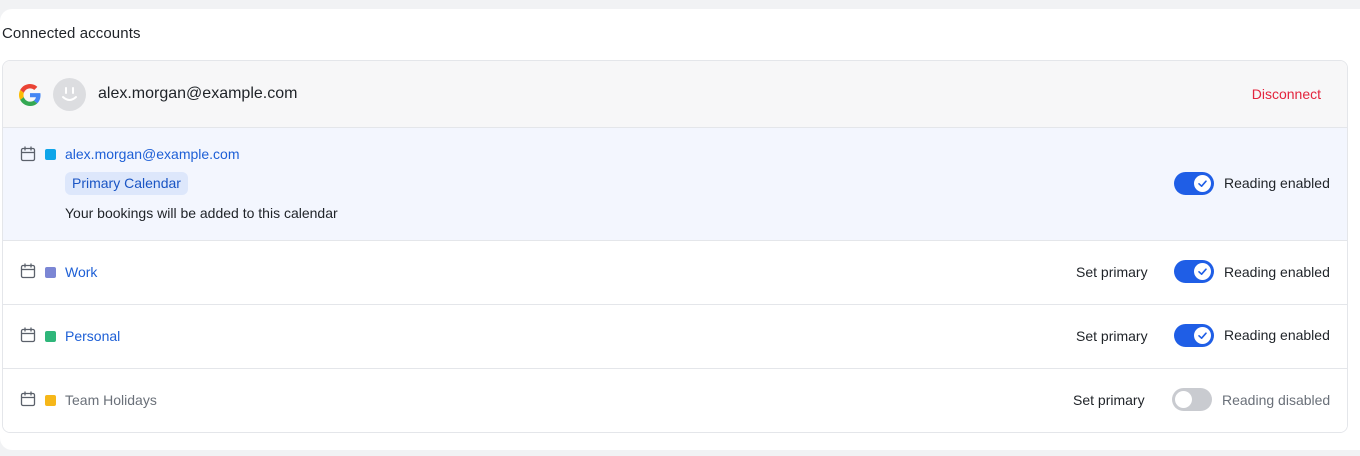  What do you see at coordinates (126, 183) in the screenshot?
I see `primary-calendar-badge: Primary Calendar` at bounding box center [126, 183].